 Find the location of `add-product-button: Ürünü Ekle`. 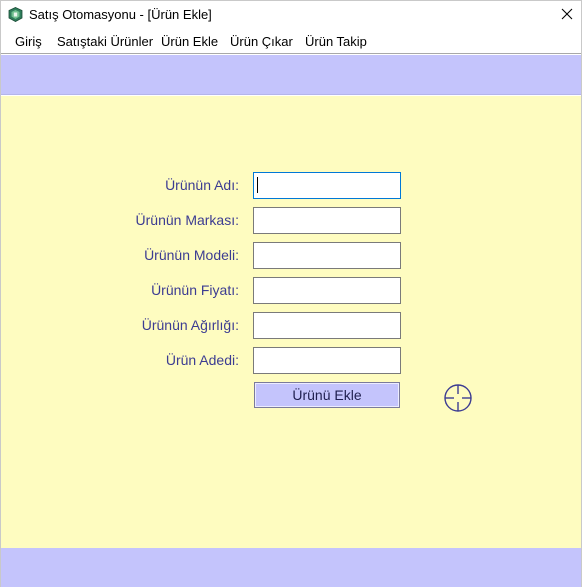

add-product-button: Ürünü Ekle is located at coordinates (327, 395).